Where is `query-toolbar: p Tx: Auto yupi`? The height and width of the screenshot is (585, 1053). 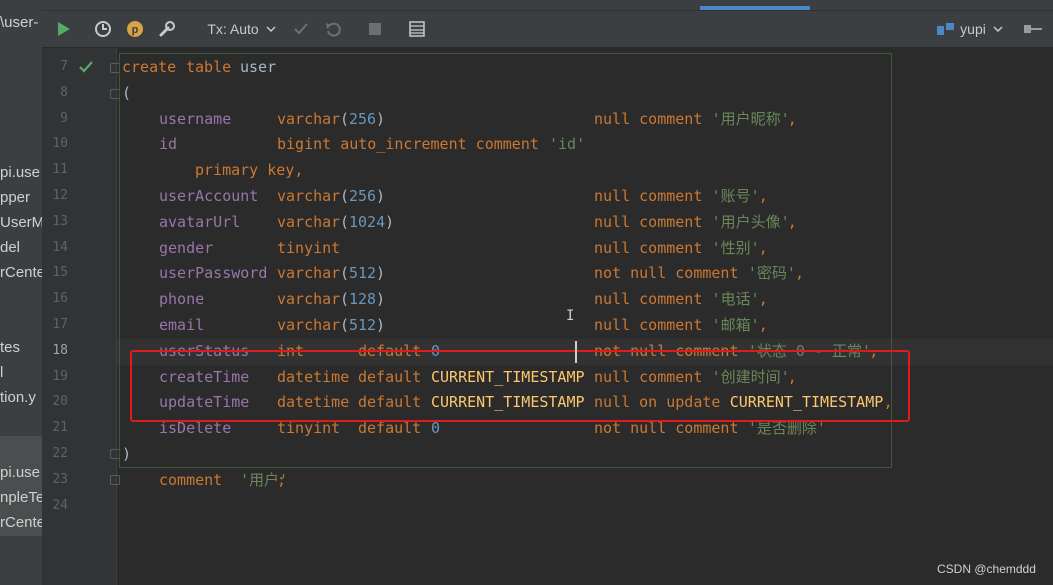
query-toolbar: p Tx: Auto yupi is located at coordinates (547, 29).